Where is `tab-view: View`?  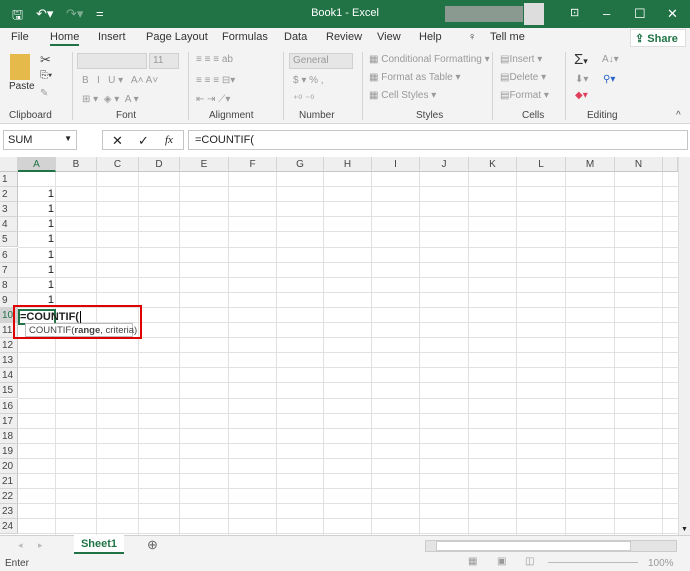 tab-view: View is located at coordinates (389, 37).